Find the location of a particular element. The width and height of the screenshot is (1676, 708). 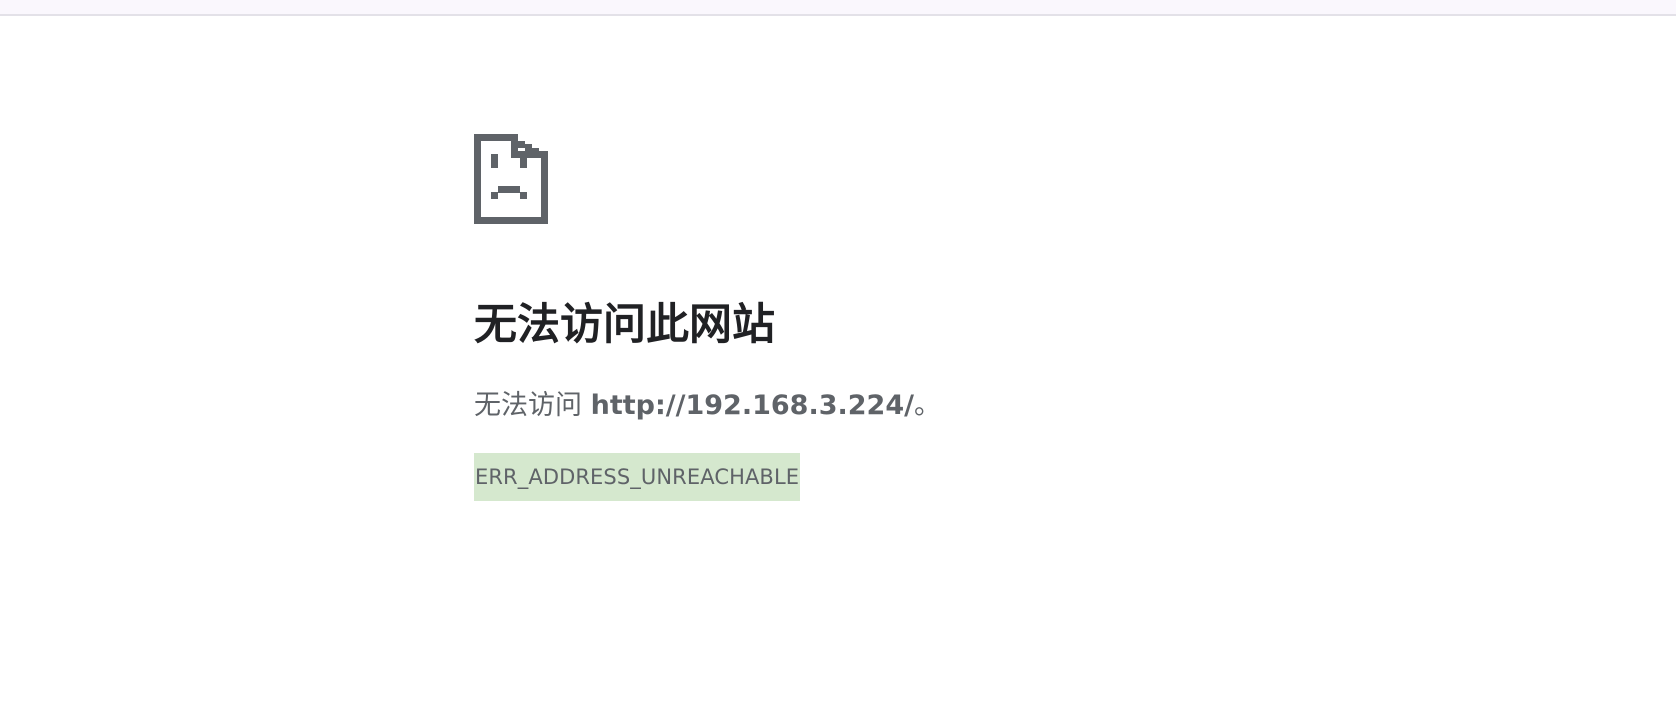

error-title: 无法访问此网站 is located at coordinates (624, 325).